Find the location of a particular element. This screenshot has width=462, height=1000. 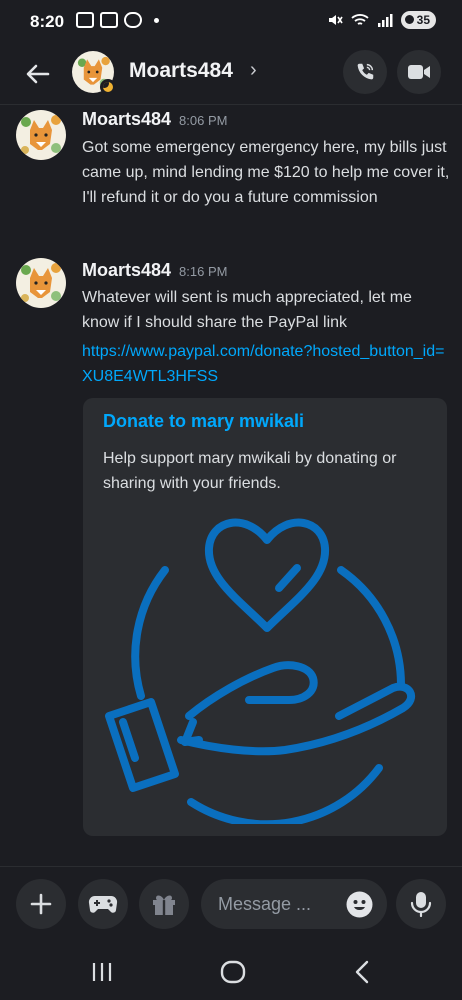

back-arrow-icon is located at coordinates (38, 74).